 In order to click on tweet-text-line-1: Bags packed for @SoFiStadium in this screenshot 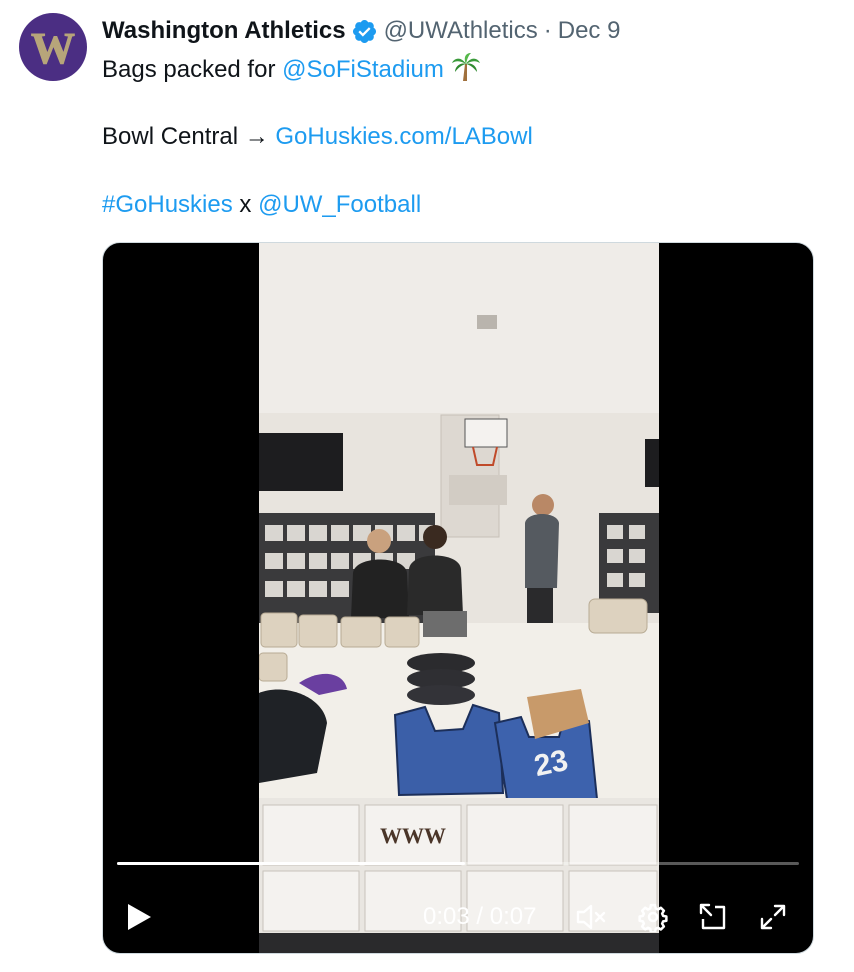, I will do `click(462, 69)`.